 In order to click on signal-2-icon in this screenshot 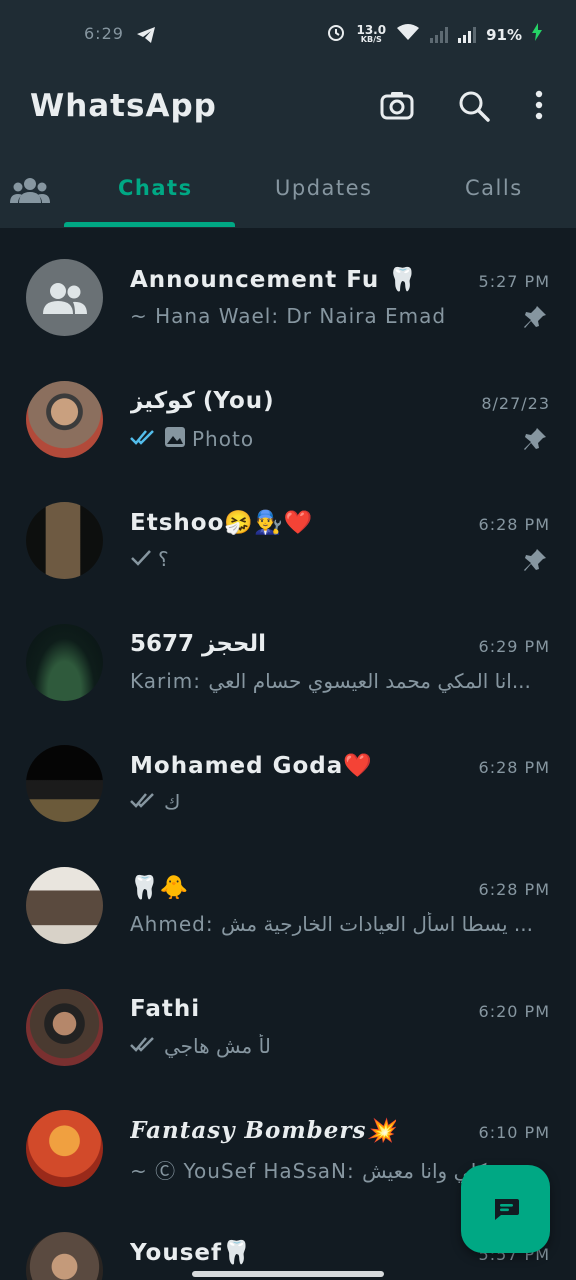, I will do `click(467, 34)`.